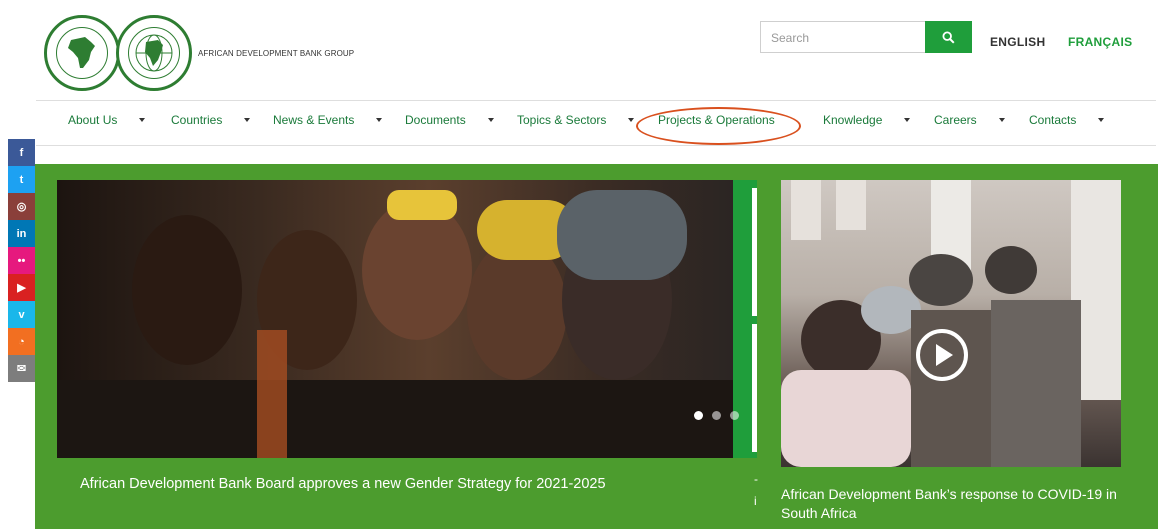 Image resolution: width=1158 pixels, height=529 pixels. Describe the element at coordinates (449, 120) in the screenshot. I see `nav-item-documents: Documents` at that location.